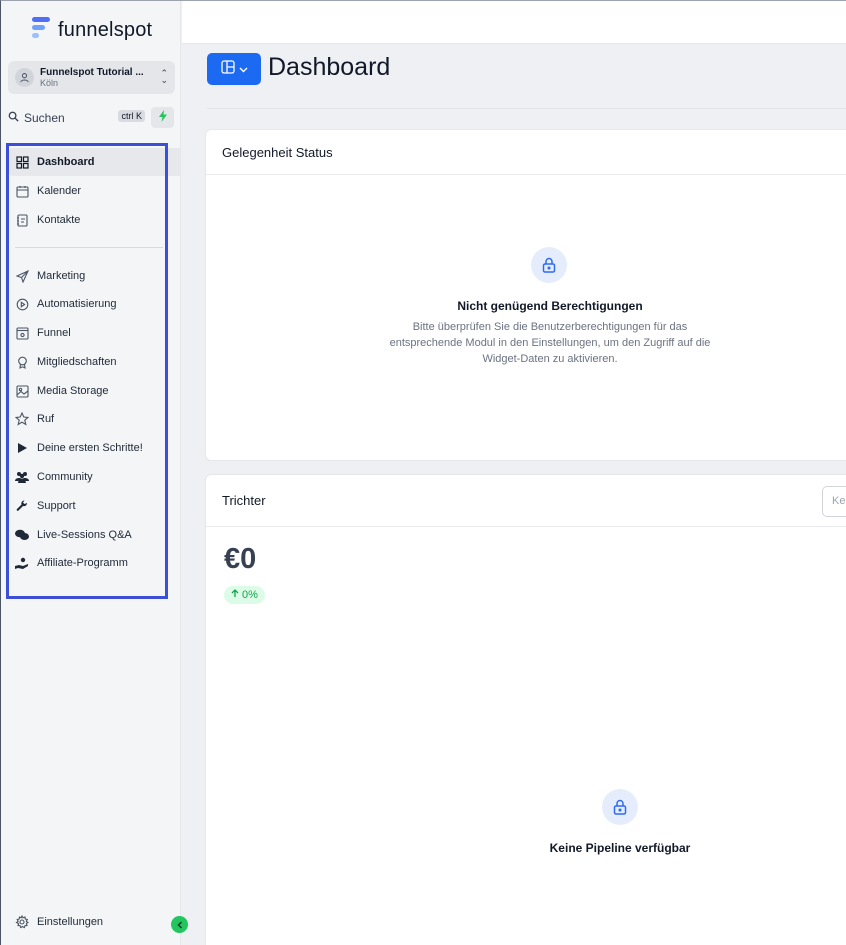 This screenshot has height=945, width=846. I want to click on account-switcher: Funnelspot Tutorial ... Köln ⌃ ⌄, so click(91, 77).